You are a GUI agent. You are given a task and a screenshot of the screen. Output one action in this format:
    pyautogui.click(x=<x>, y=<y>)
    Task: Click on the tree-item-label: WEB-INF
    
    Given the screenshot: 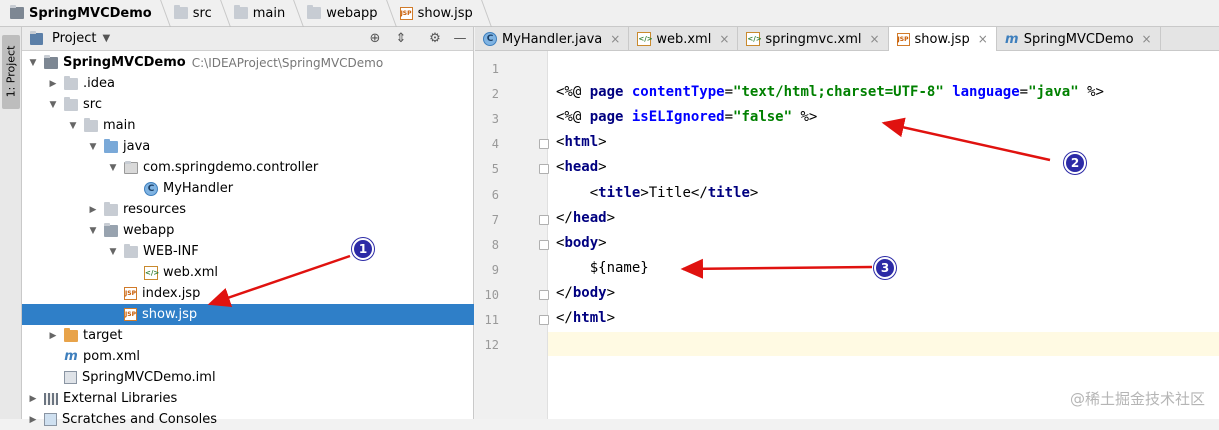 What is the action you would take?
    pyautogui.click(x=171, y=251)
    